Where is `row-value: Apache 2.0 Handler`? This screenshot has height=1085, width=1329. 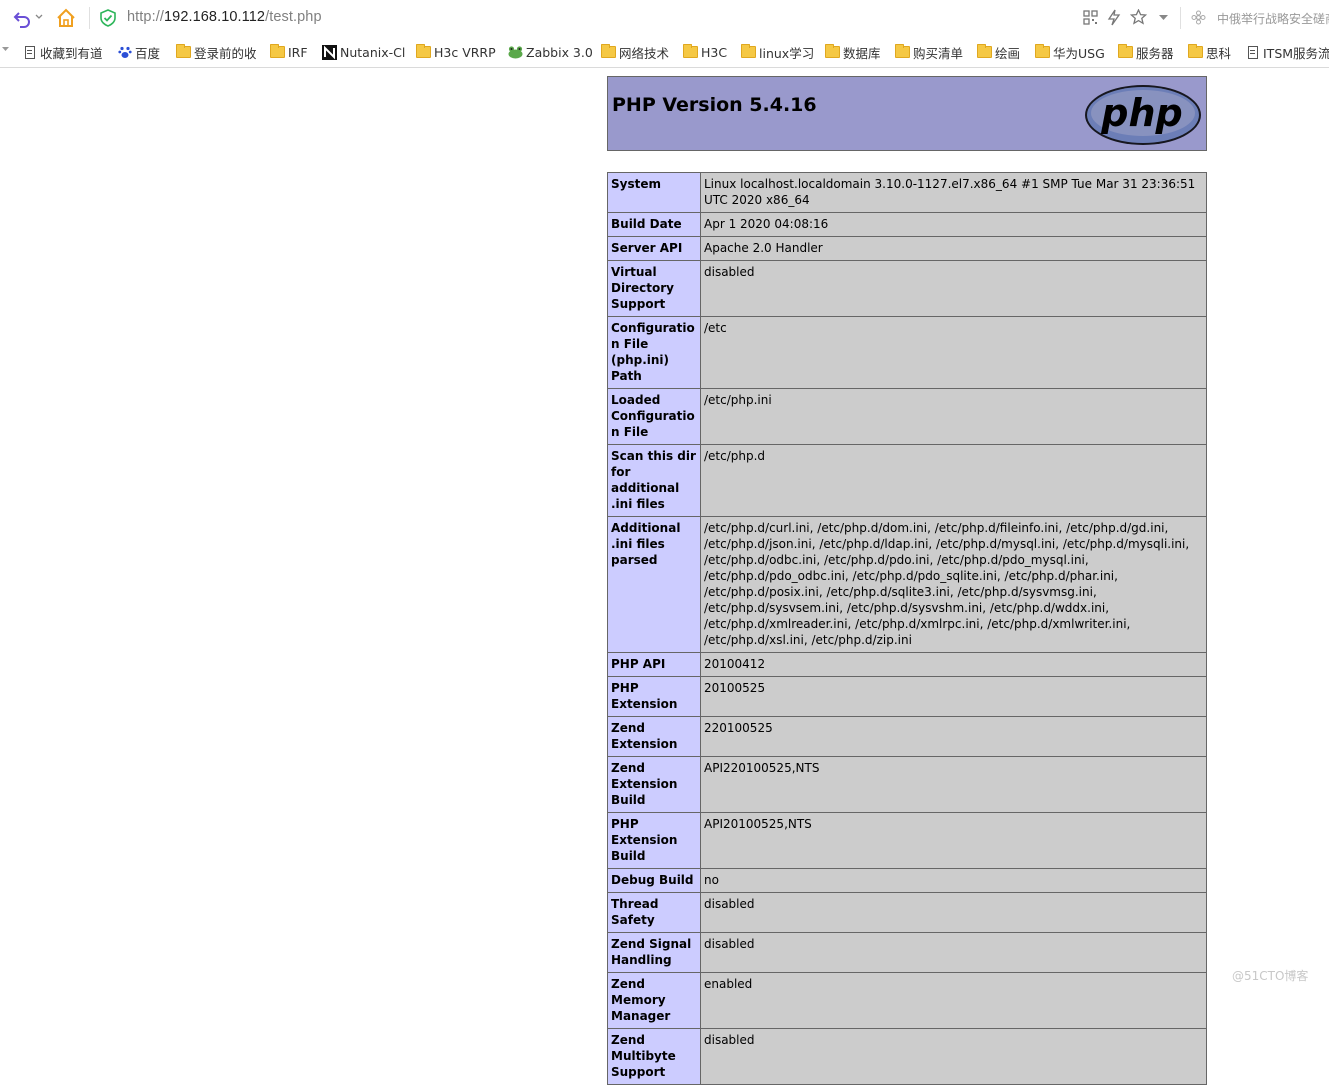
row-value: Apache 2.0 Handler is located at coordinates (953, 248).